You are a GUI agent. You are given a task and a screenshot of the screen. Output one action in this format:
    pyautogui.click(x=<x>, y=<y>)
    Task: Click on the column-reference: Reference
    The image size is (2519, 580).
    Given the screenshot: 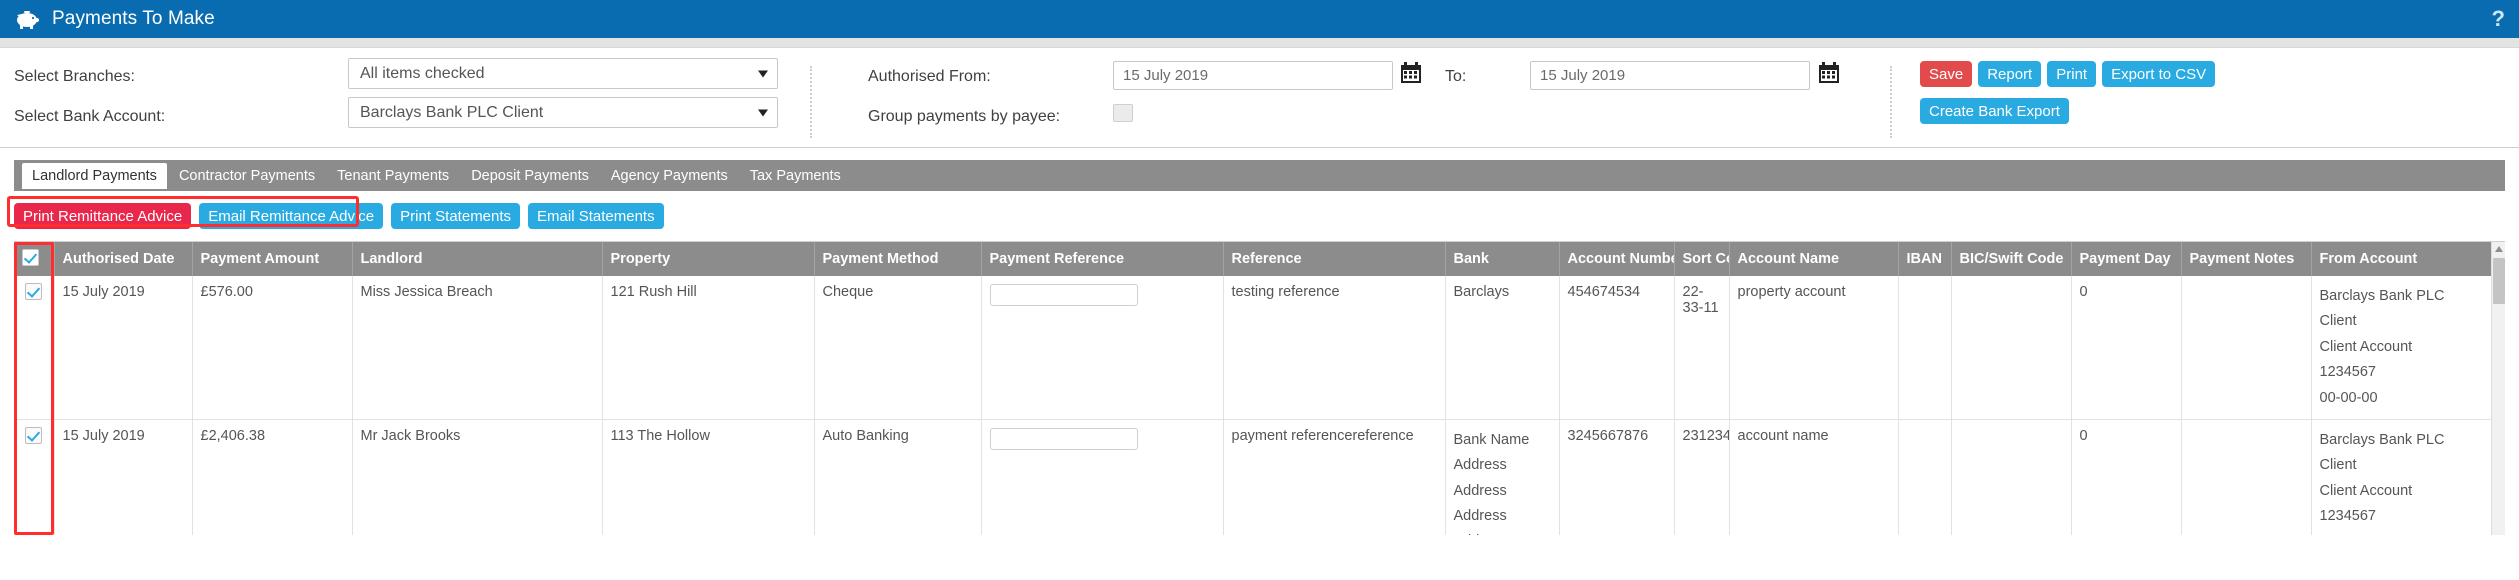 What is the action you would take?
    pyautogui.click(x=1334, y=259)
    